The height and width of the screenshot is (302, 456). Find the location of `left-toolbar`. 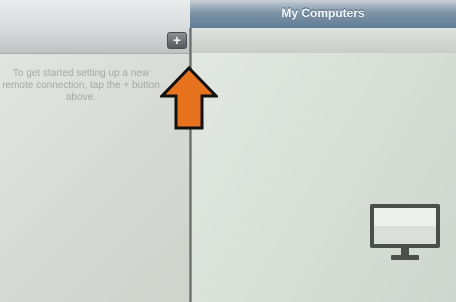

left-toolbar is located at coordinates (95, 41).